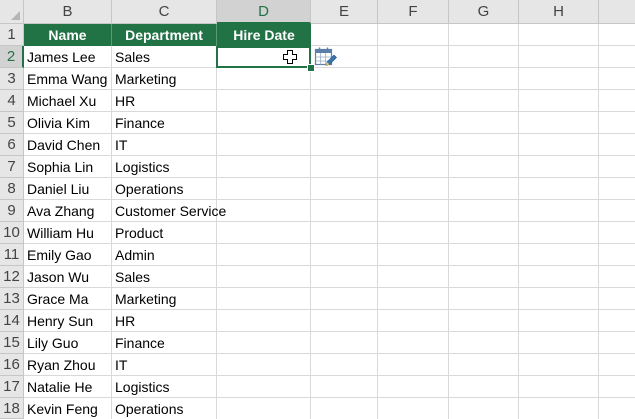 Image resolution: width=635 pixels, height=419 pixels. Describe the element at coordinates (56, 189) in the screenshot. I see `cell-name: Daniel Liu` at that location.